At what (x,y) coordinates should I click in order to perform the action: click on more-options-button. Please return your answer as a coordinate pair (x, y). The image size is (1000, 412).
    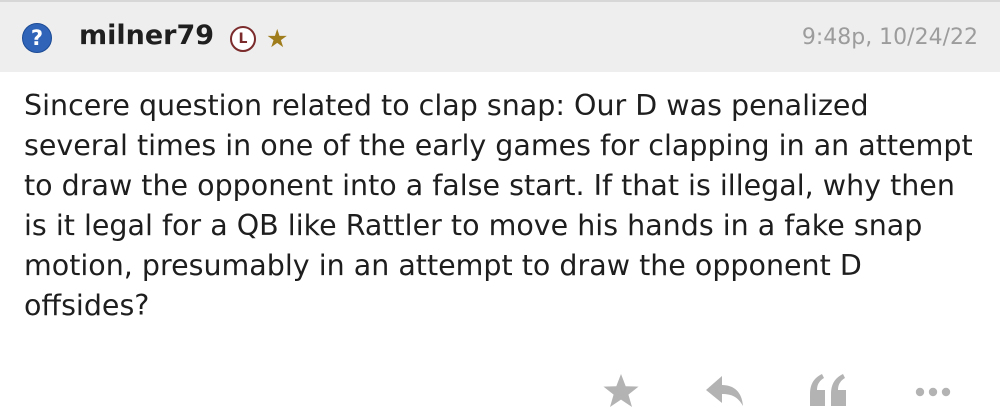
    Looking at the image, I should click on (933, 389).